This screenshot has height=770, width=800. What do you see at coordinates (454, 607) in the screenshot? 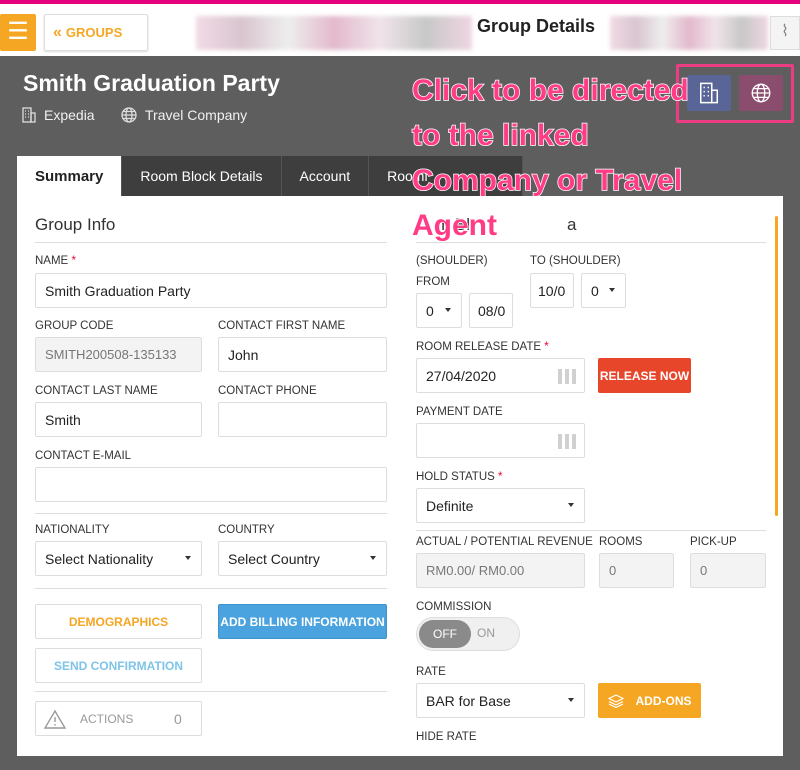
I see `commission-label: COMMISSION` at bounding box center [454, 607].